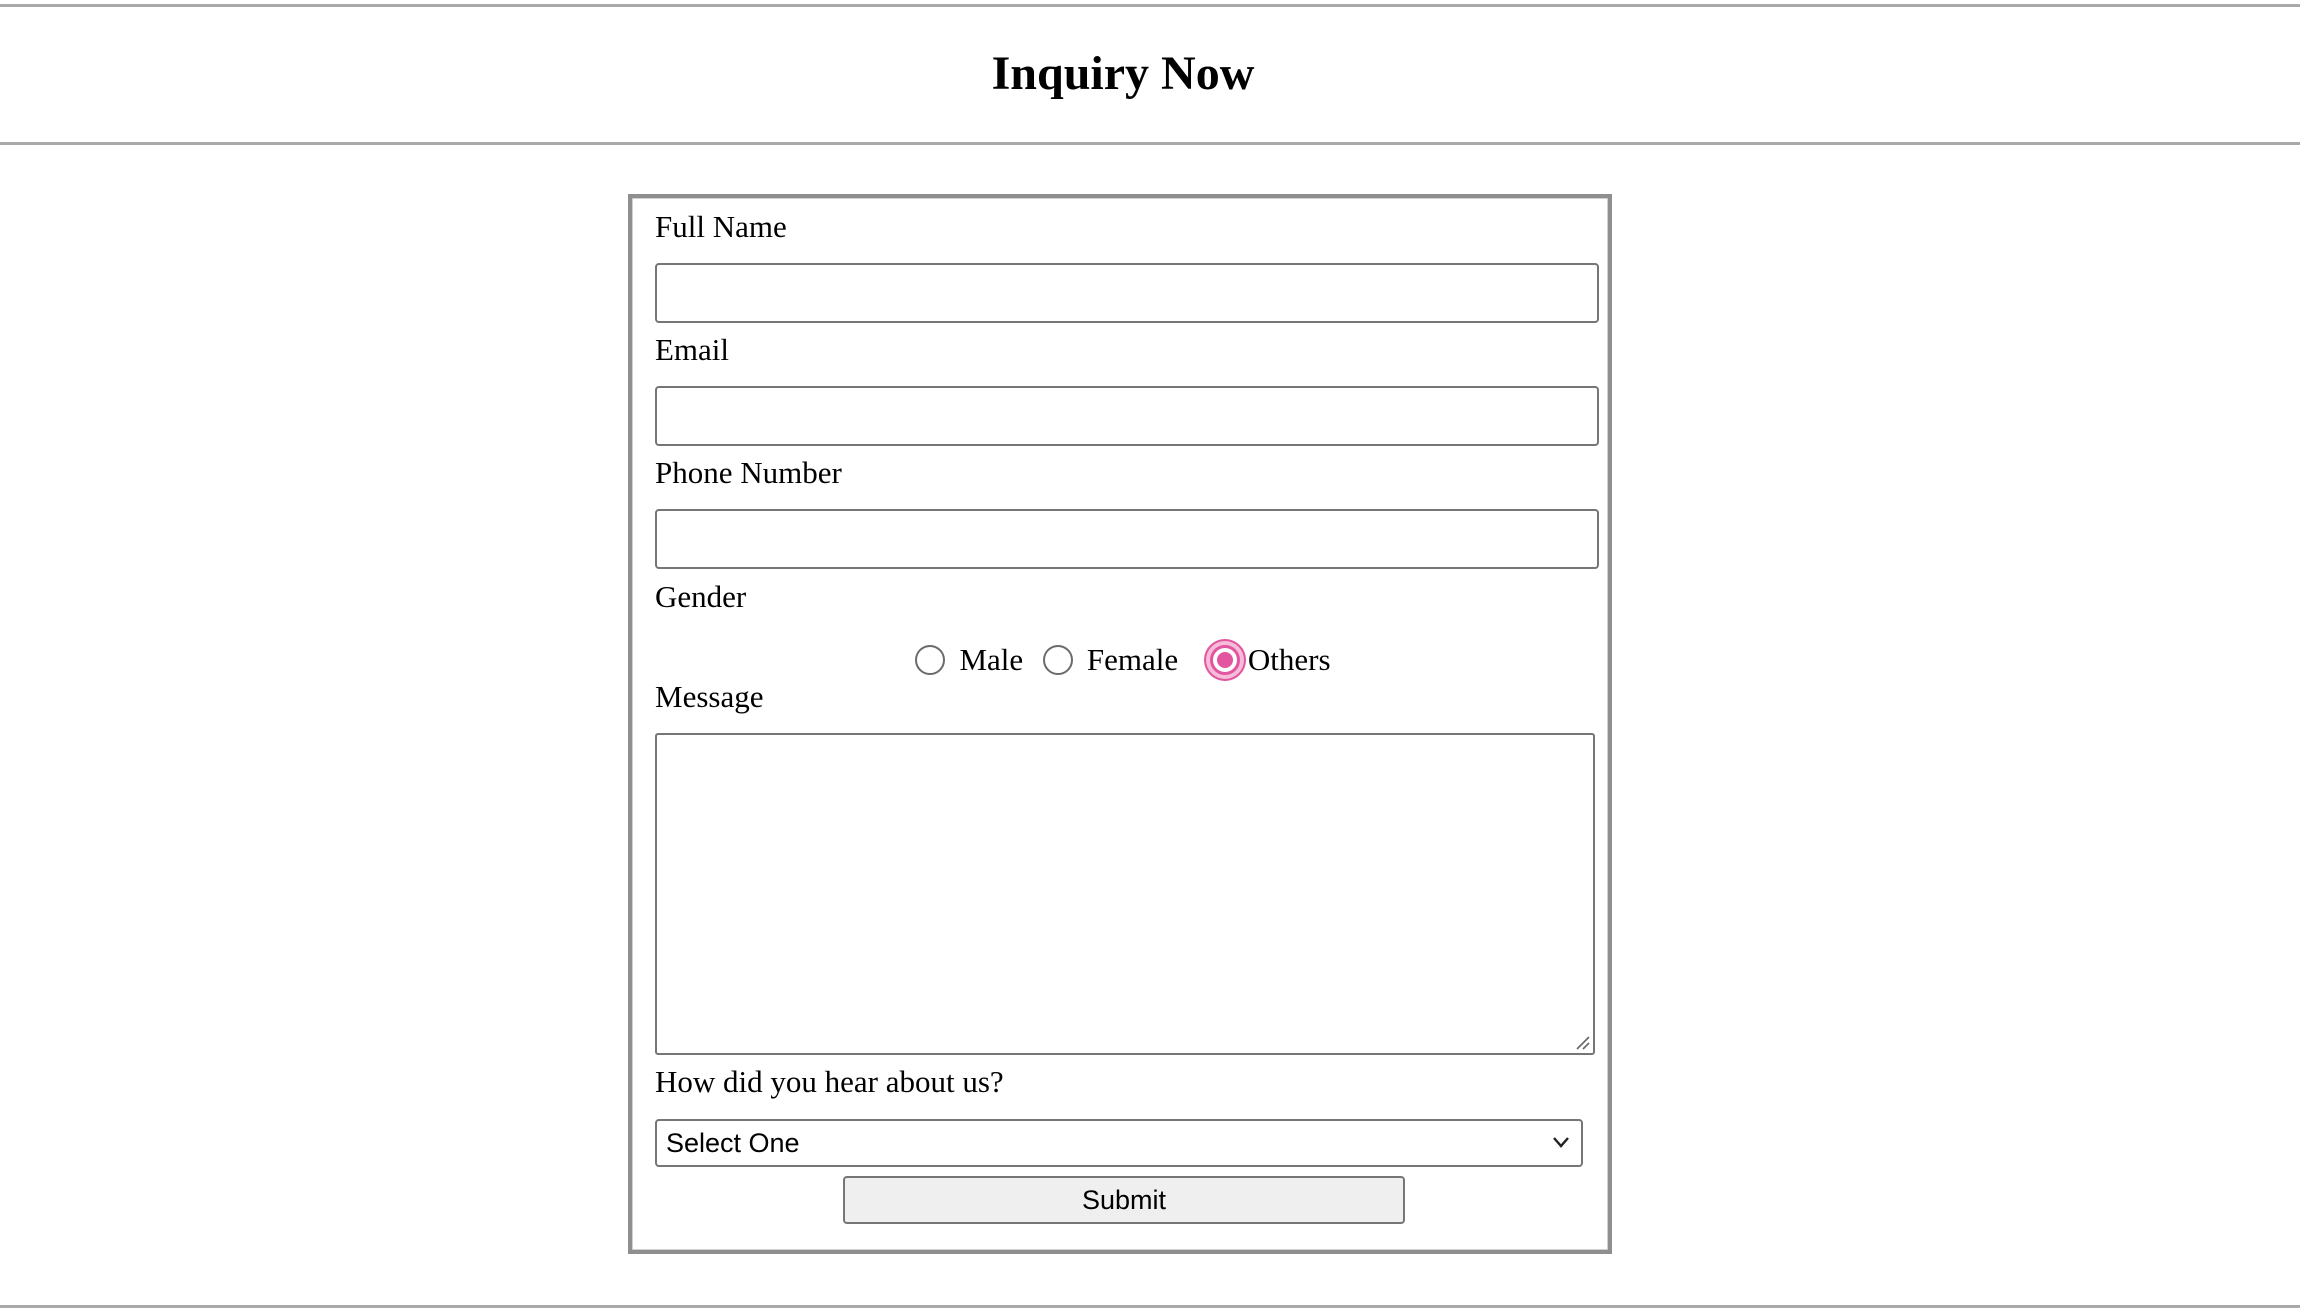 This screenshot has height=1308, width=2300. Describe the element at coordinates (701, 596) in the screenshot. I see `gender-label: Gender` at that location.